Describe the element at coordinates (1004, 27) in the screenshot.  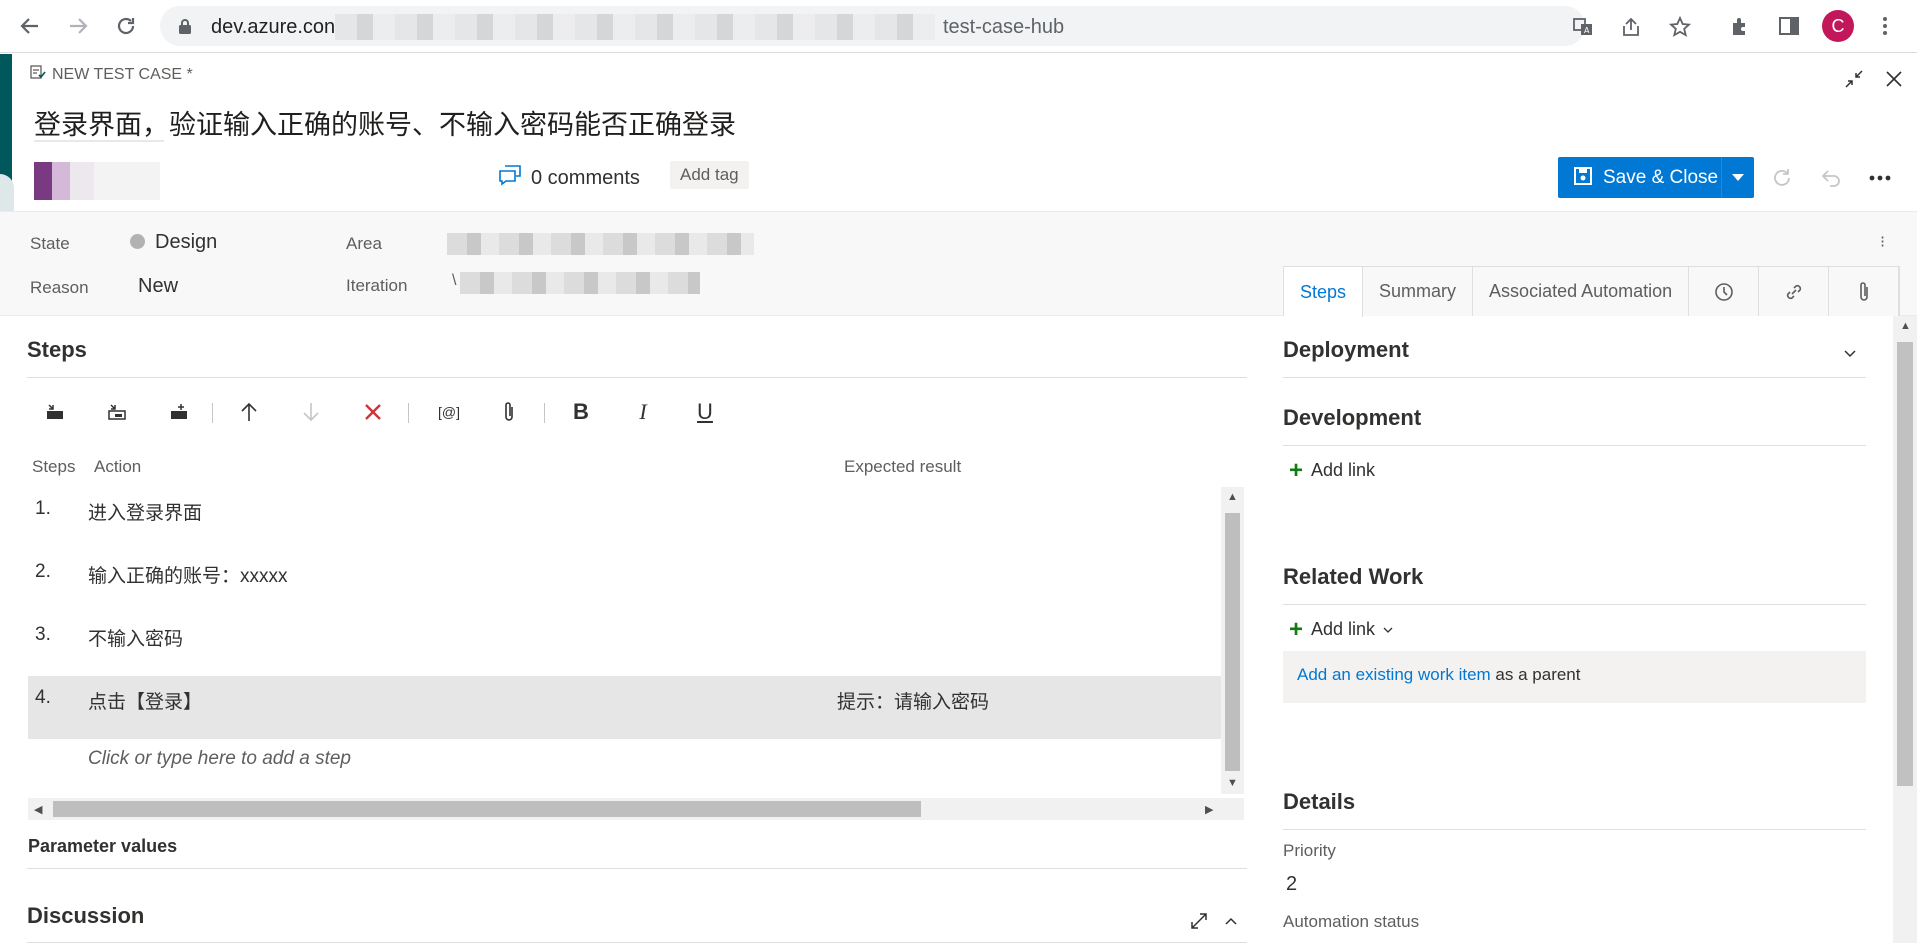
I see `url-text-end: test-case-hub` at that location.